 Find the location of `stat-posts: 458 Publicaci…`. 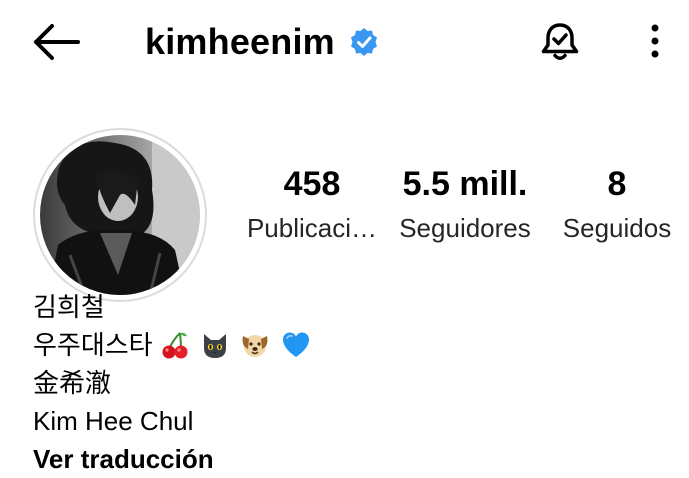

stat-posts: 458 Publicaci… is located at coordinates (312, 204).